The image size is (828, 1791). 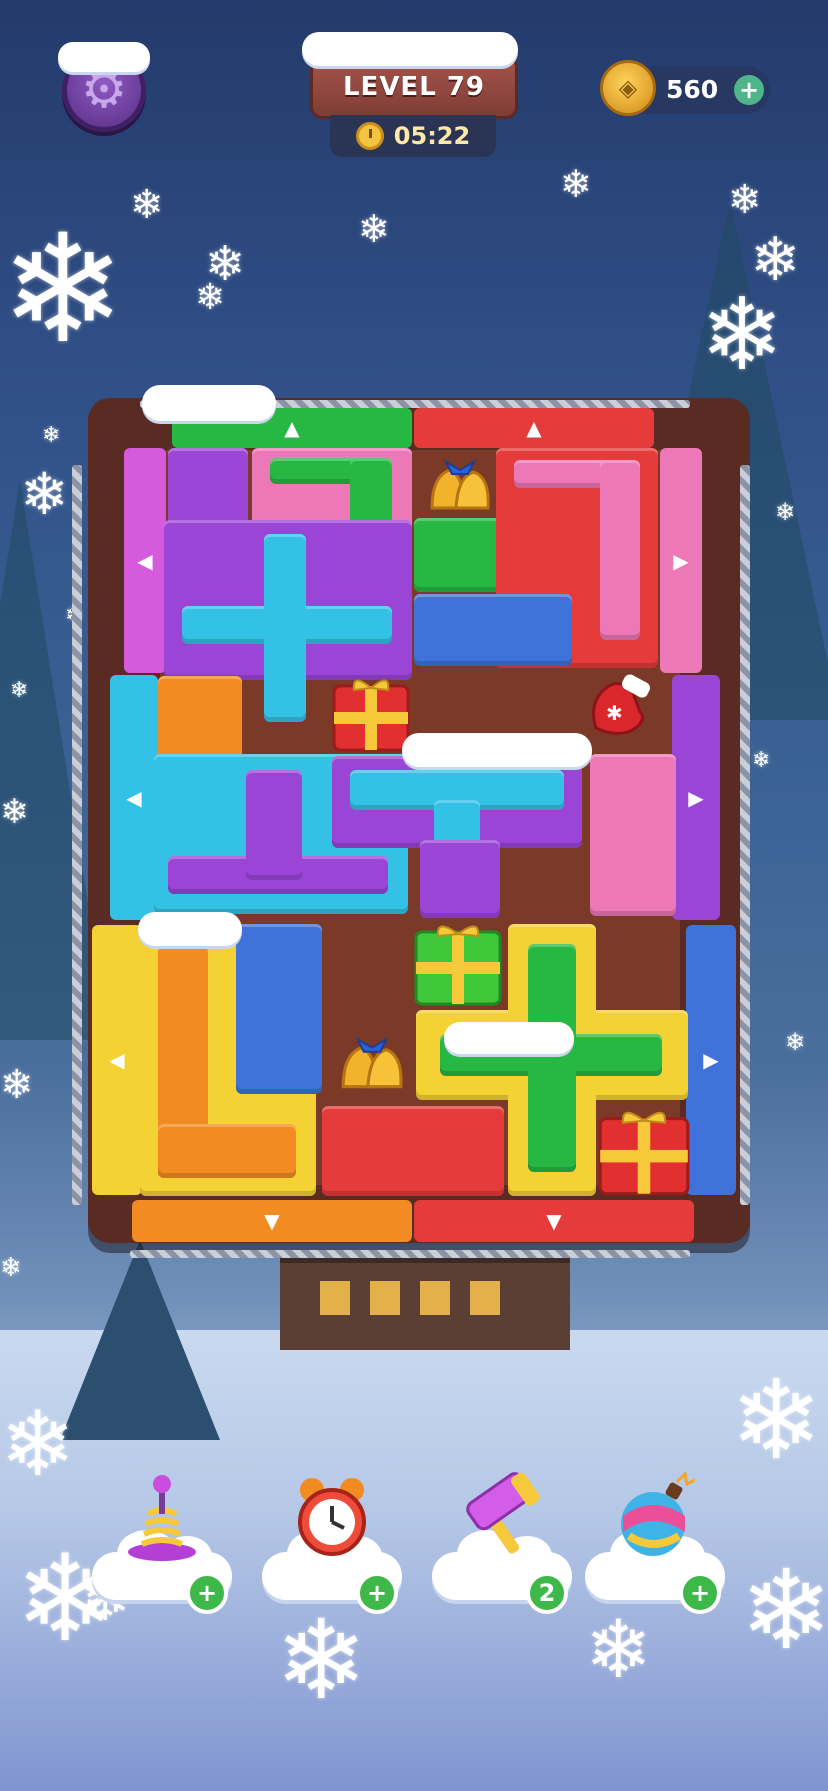 I want to click on gate-left-cyan: ◀, so click(x=134, y=797).